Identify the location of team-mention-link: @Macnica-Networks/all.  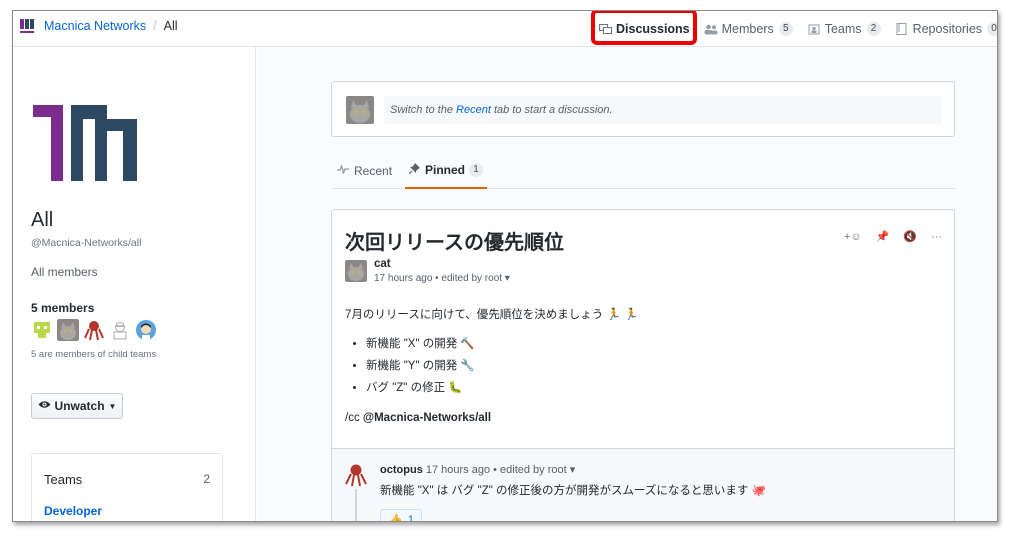
(427, 418).